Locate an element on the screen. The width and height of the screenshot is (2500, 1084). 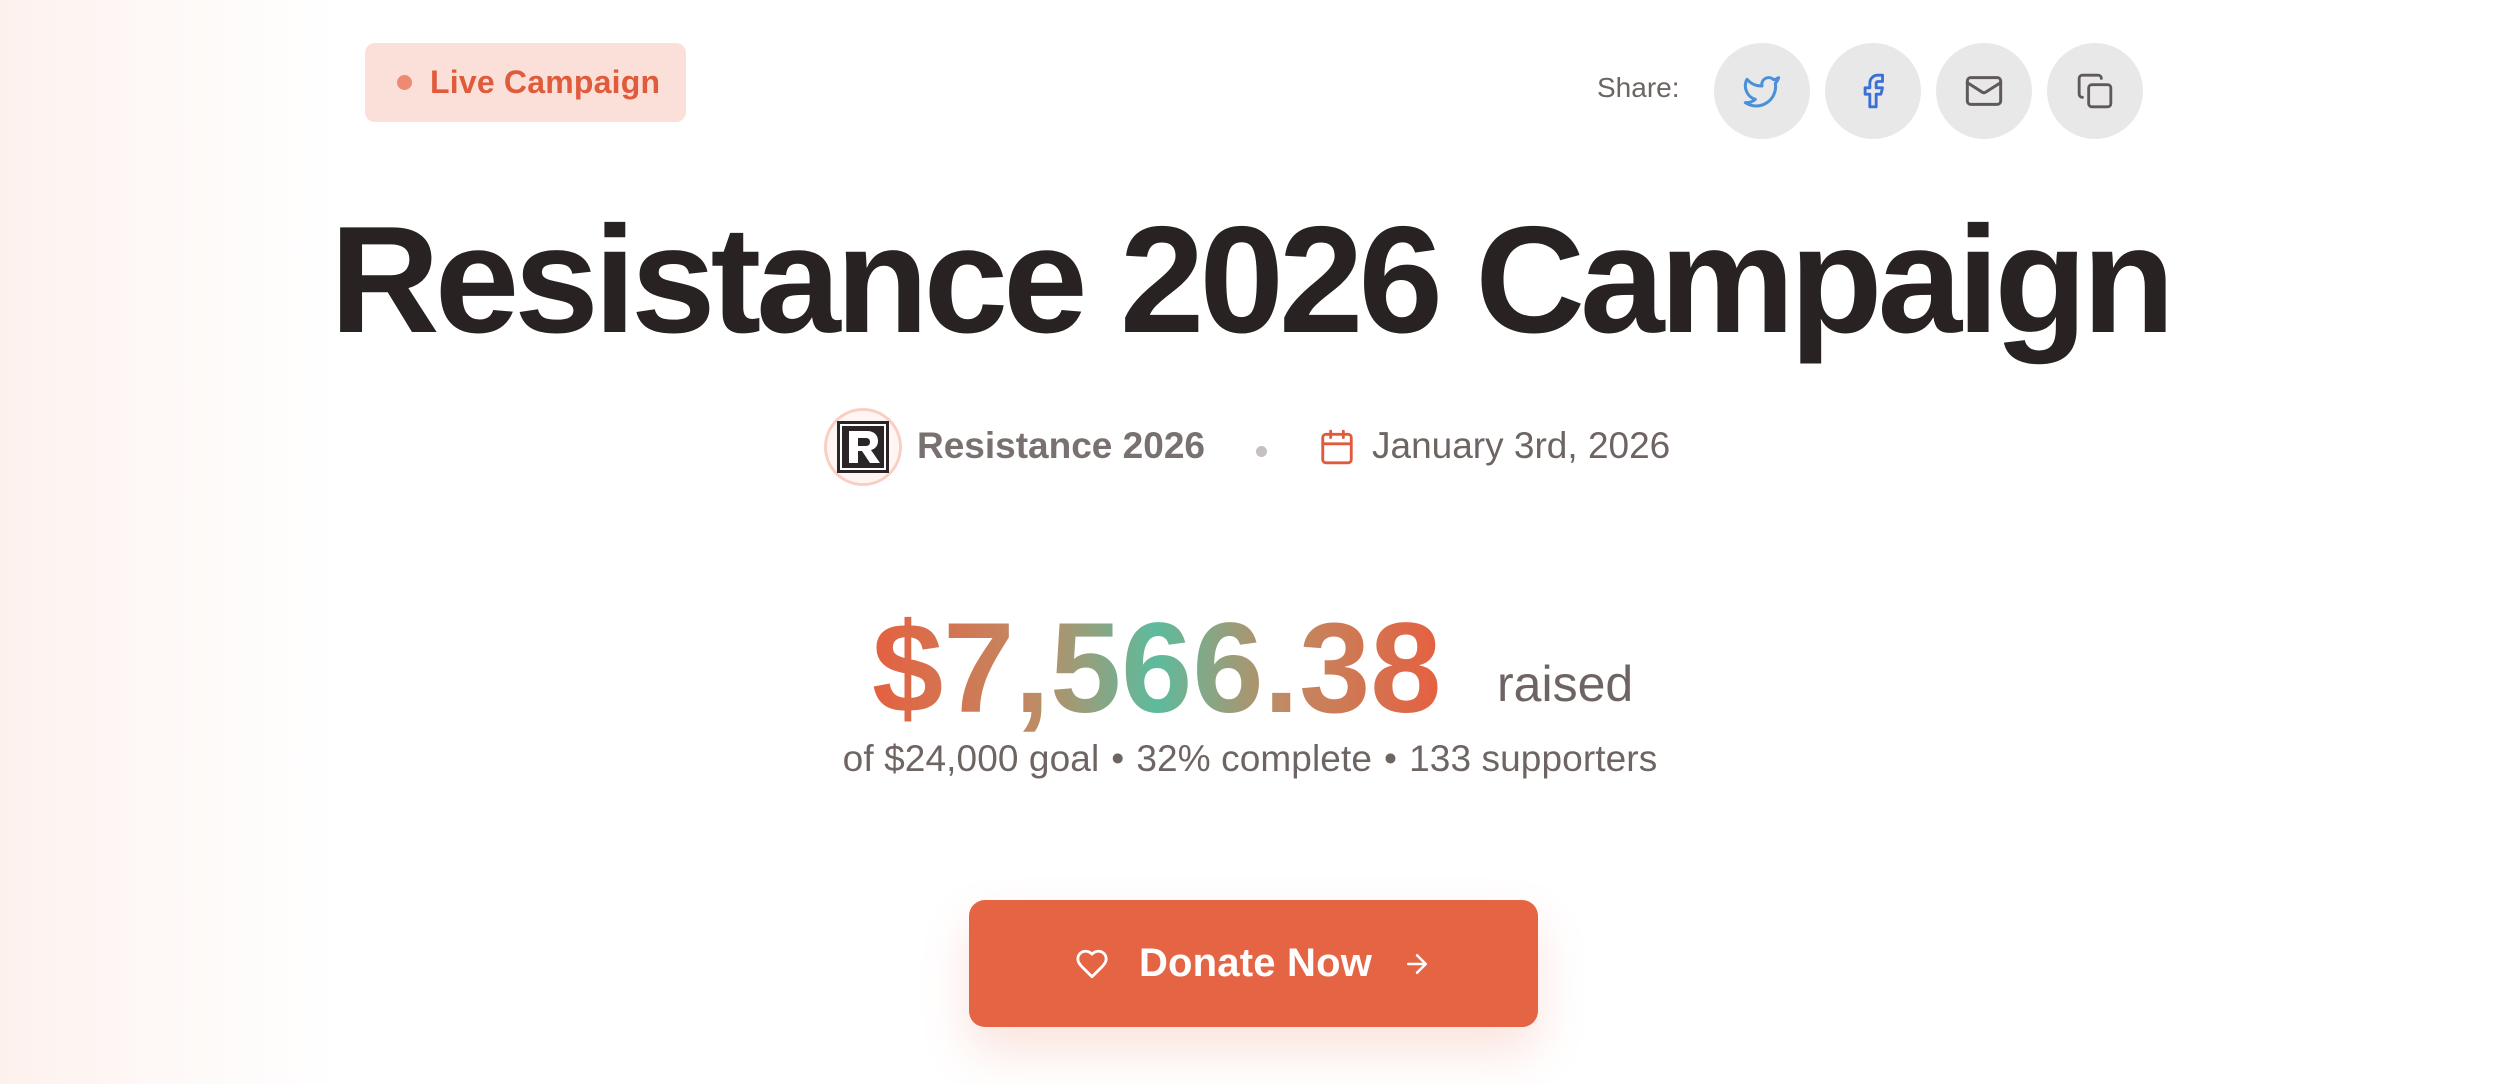
twitter-icon is located at coordinates (1762, 91).